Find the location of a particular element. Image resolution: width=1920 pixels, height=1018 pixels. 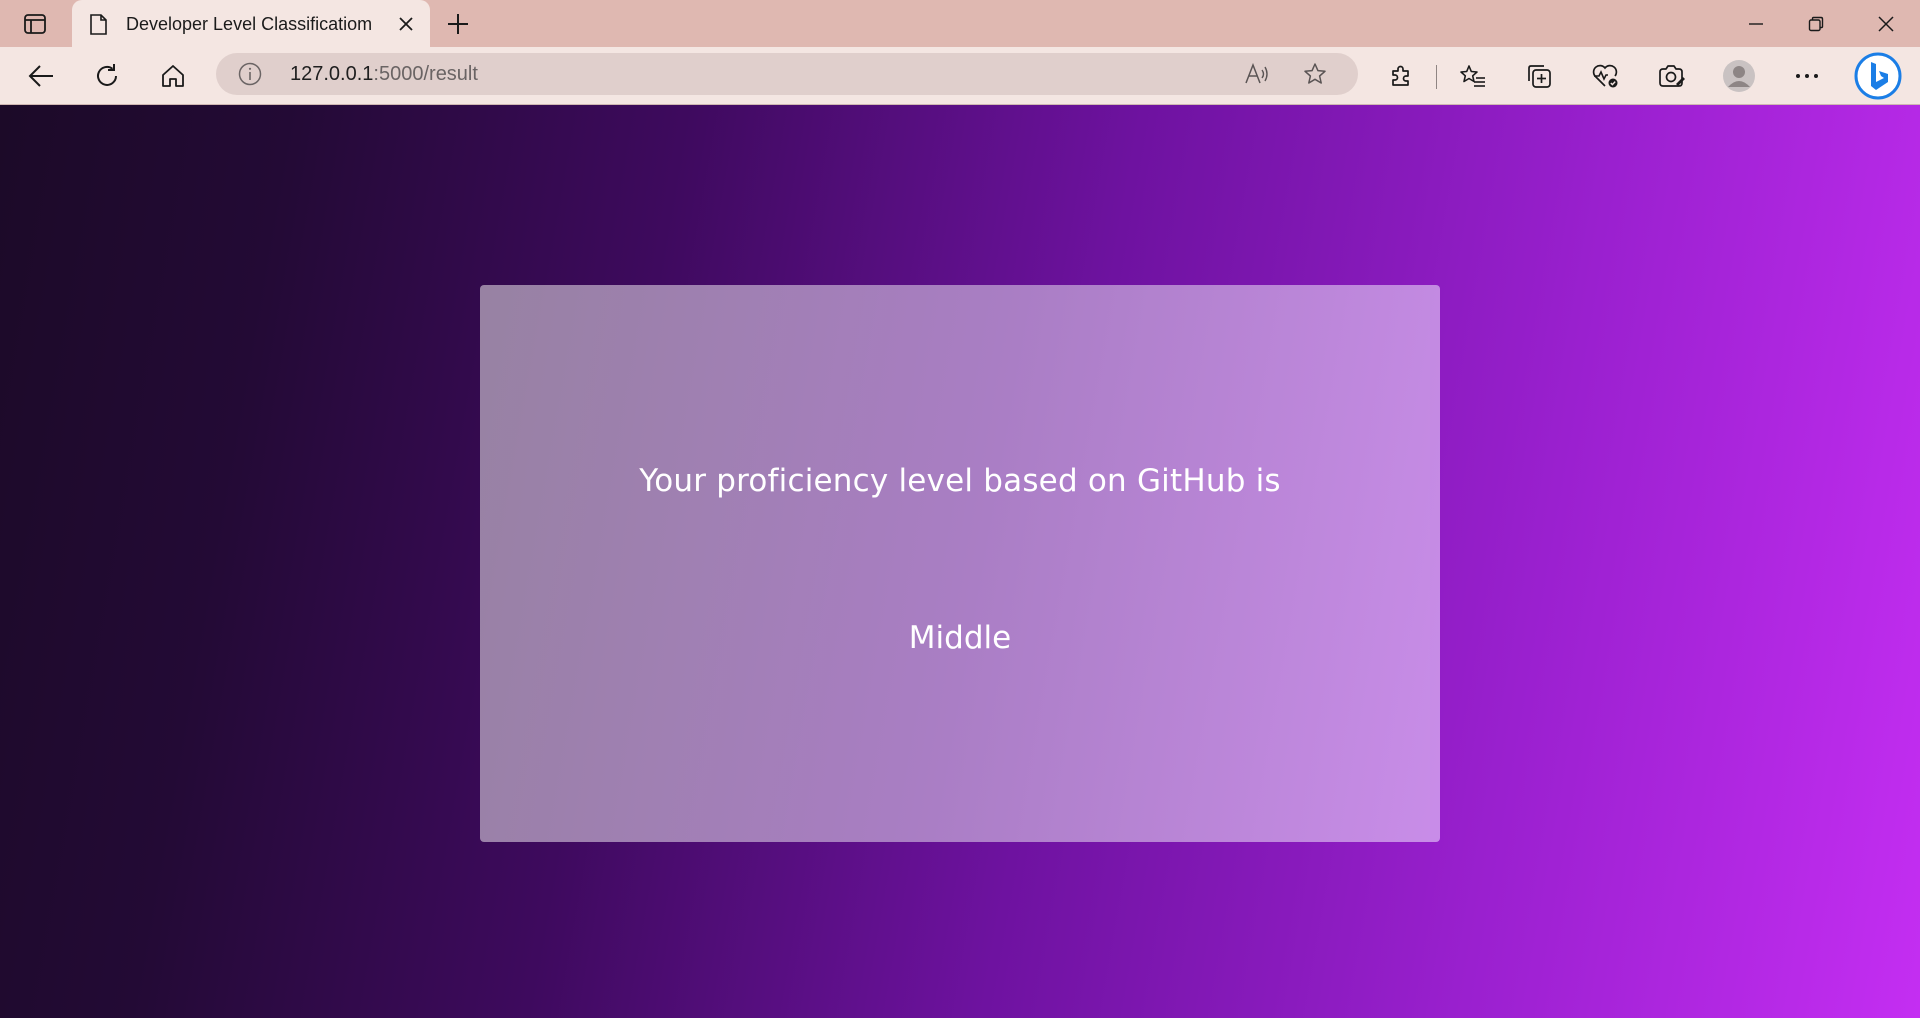

screenshot-icon is located at coordinates (1671, 76).